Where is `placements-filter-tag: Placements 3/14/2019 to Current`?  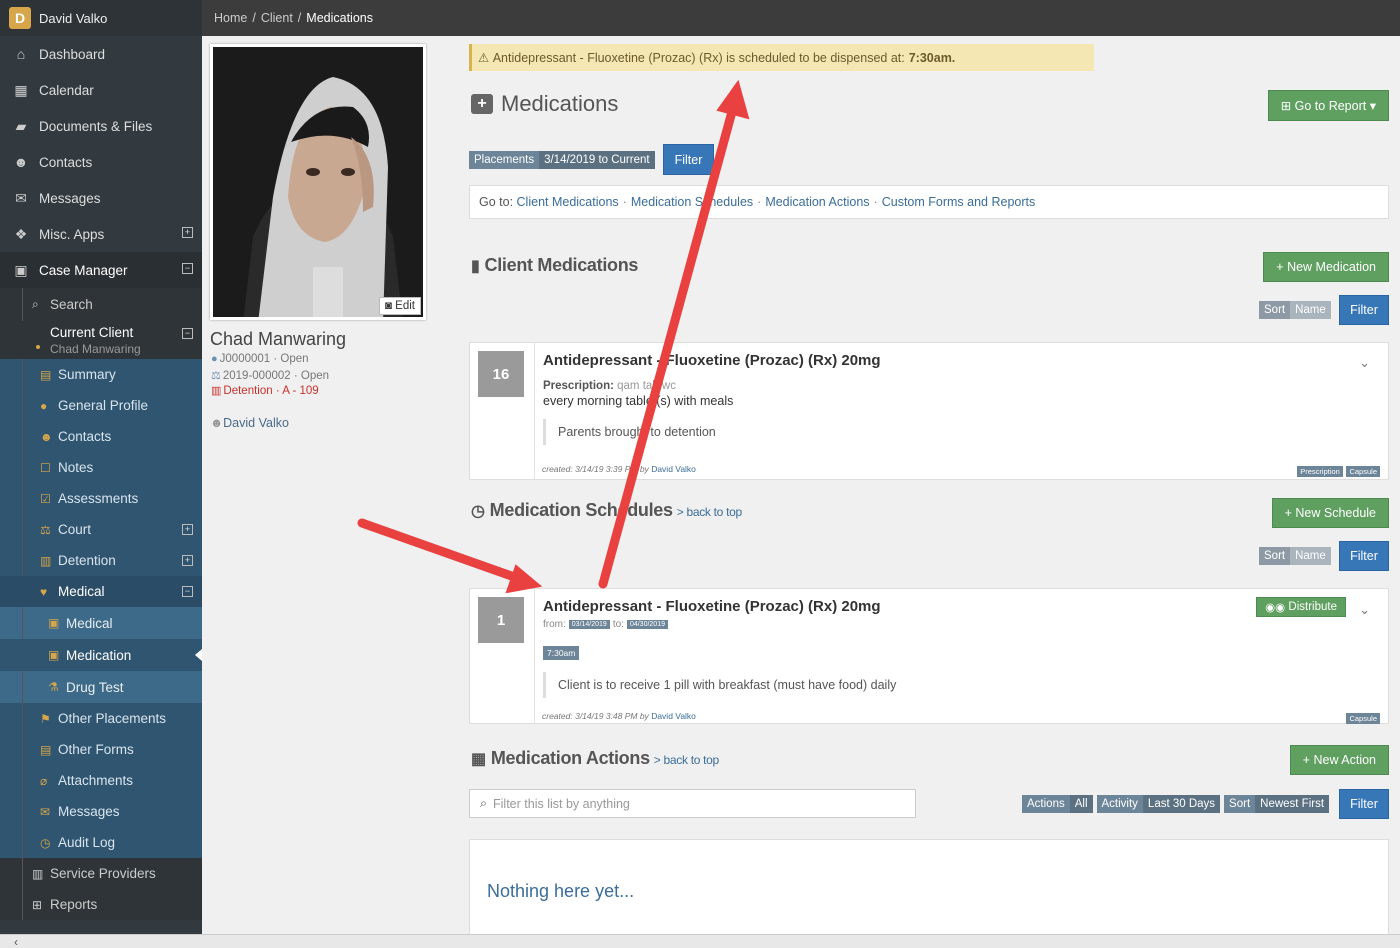 placements-filter-tag: Placements 3/14/2019 to Current is located at coordinates (562, 160).